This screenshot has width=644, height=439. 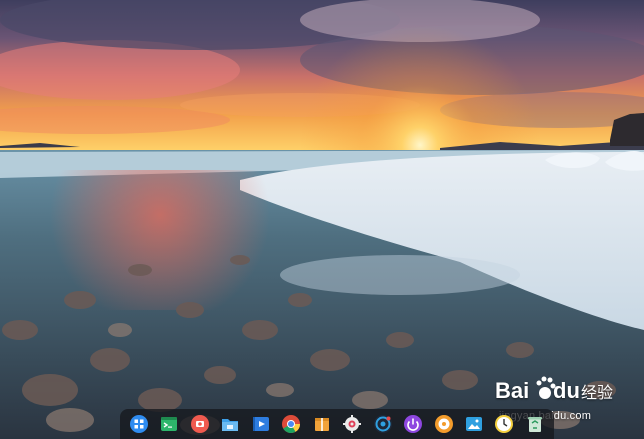 I want to click on dock-clock, so click(x=504, y=424).